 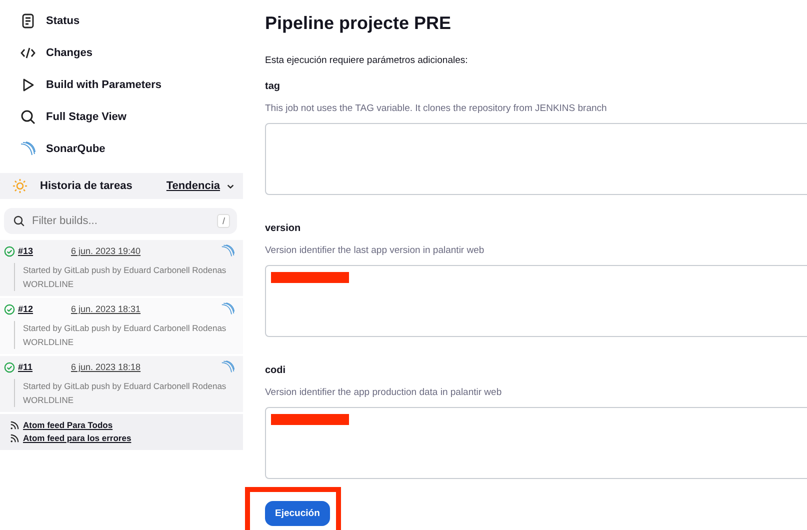 I want to click on build-number-link: #13, so click(x=43, y=251).